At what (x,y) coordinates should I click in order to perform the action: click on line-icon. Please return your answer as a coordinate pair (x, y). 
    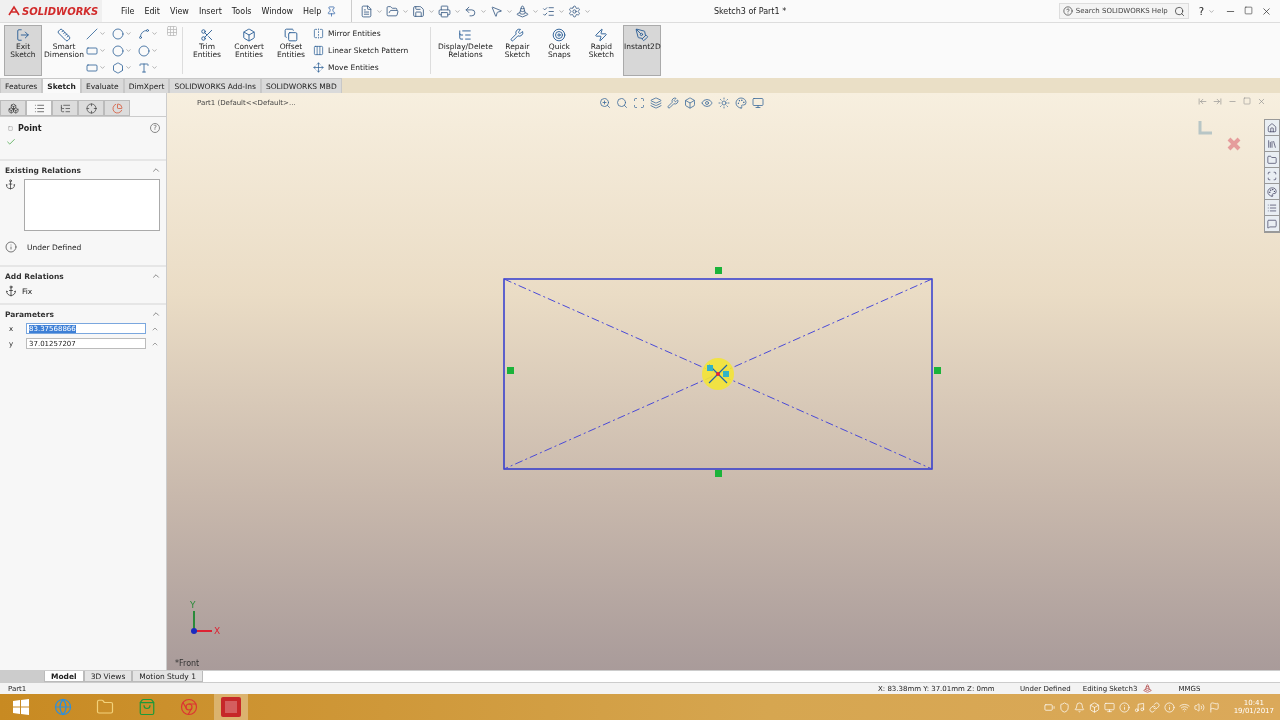
    Looking at the image, I should click on (92, 33).